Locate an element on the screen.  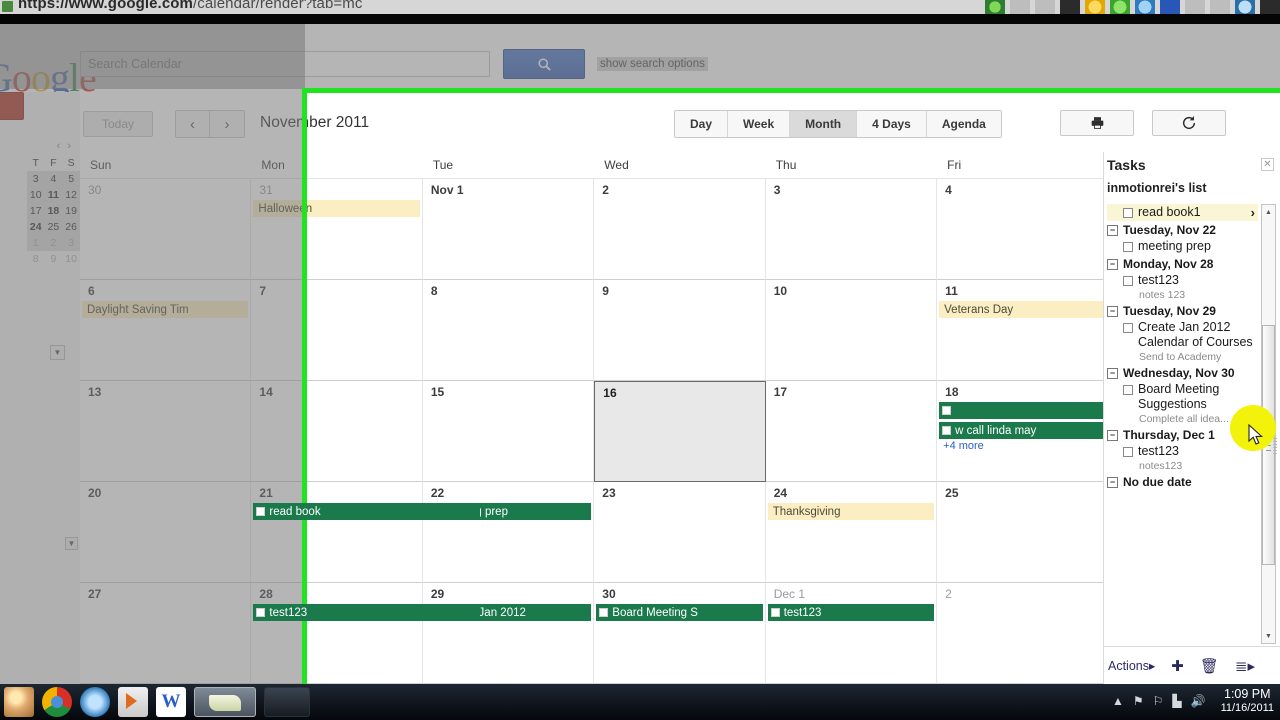
holiday-chip: Thanksgiving is located at coordinates (851, 511).